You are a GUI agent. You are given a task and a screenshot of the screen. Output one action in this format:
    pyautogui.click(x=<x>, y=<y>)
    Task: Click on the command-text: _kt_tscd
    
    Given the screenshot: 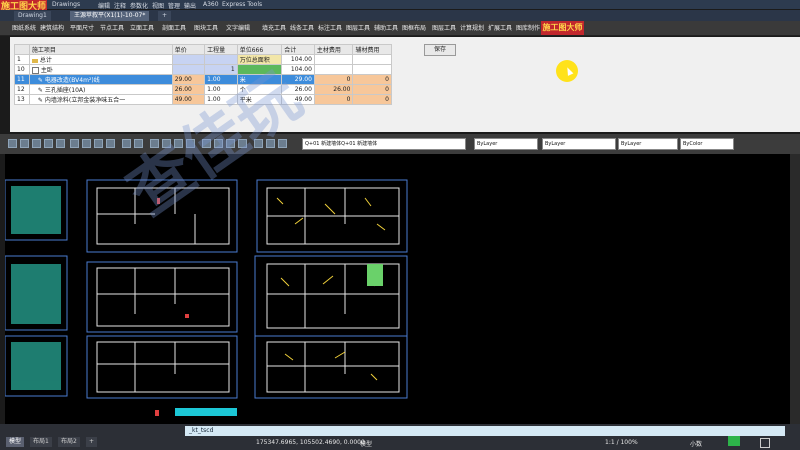 What is the action you would take?
    pyautogui.click(x=201, y=430)
    